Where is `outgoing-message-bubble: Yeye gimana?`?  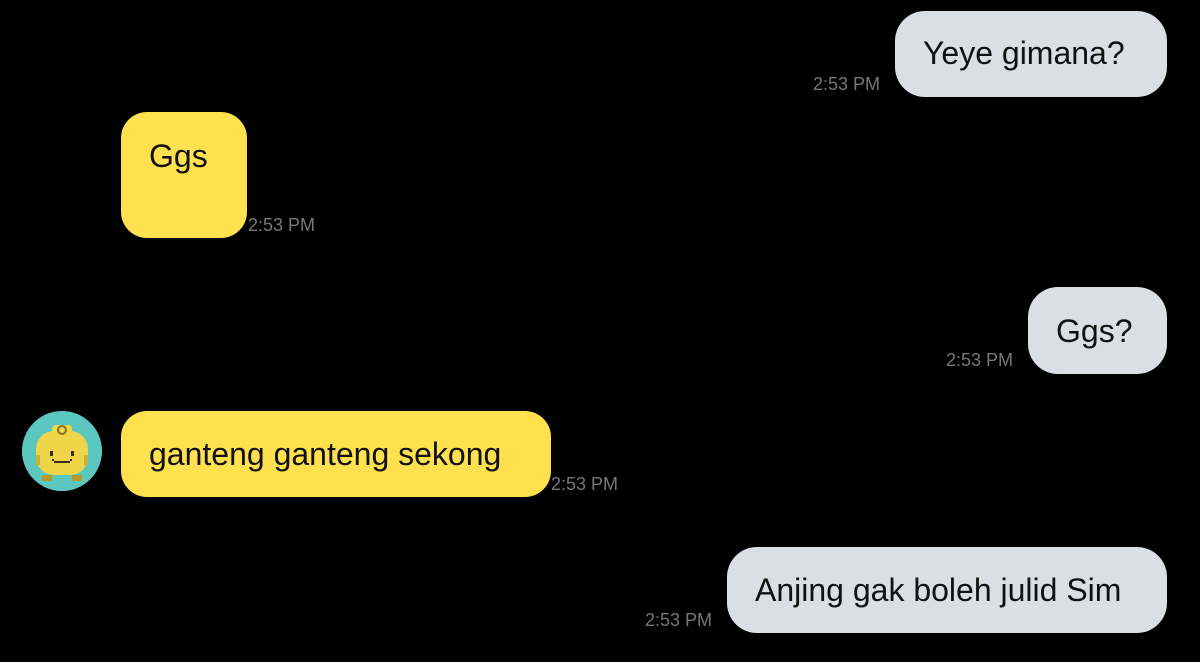 outgoing-message-bubble: Yeye gimana? is located at coordinates (1031, 54).